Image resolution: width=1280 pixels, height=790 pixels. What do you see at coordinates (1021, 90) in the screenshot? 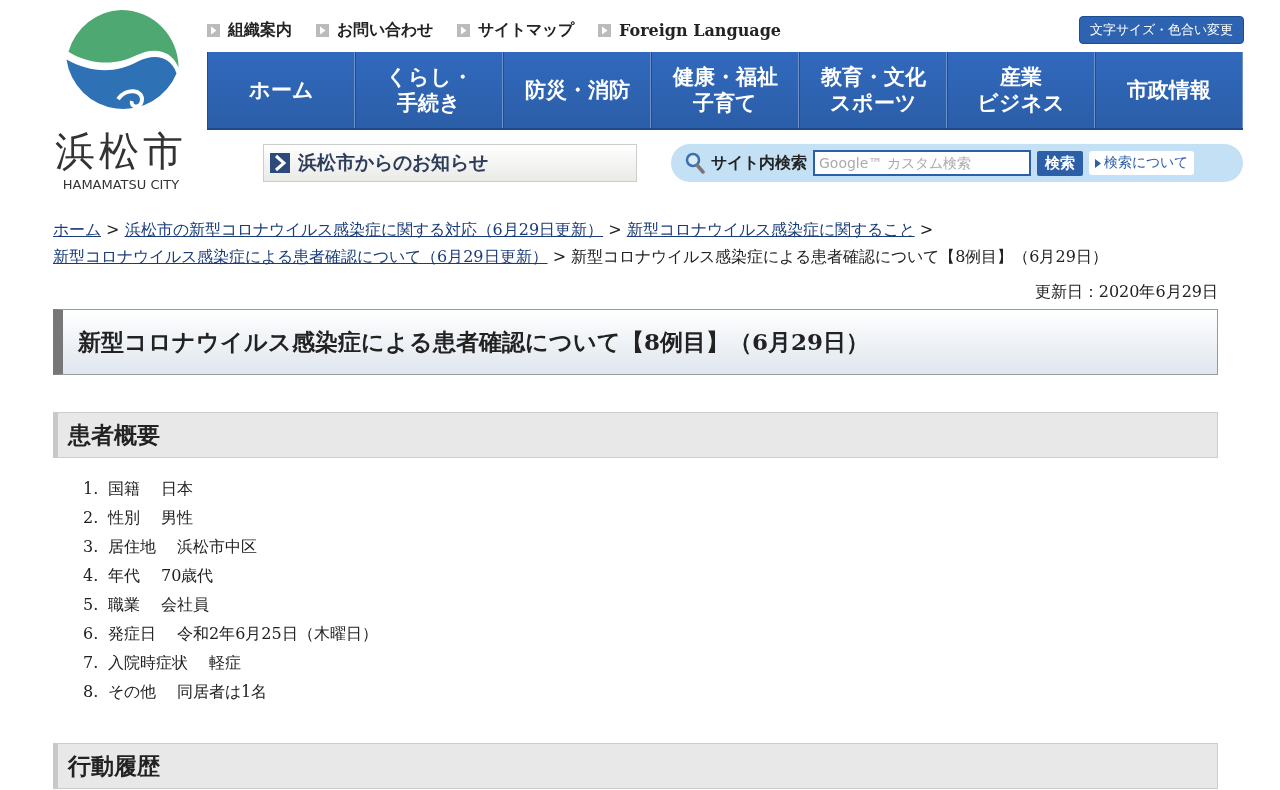
I see `nav-menu-item: 産業 ビジネス` at bounding box center [1021, 90].